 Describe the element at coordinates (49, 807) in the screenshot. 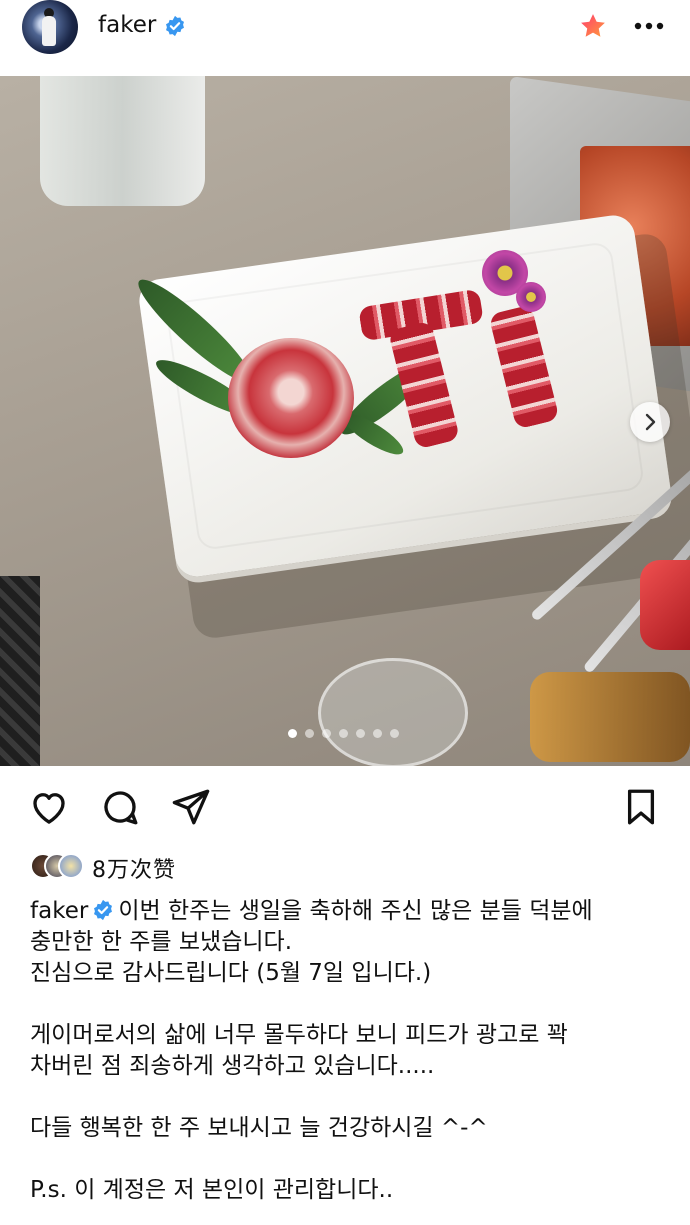

I see `heart-icon` at that location.